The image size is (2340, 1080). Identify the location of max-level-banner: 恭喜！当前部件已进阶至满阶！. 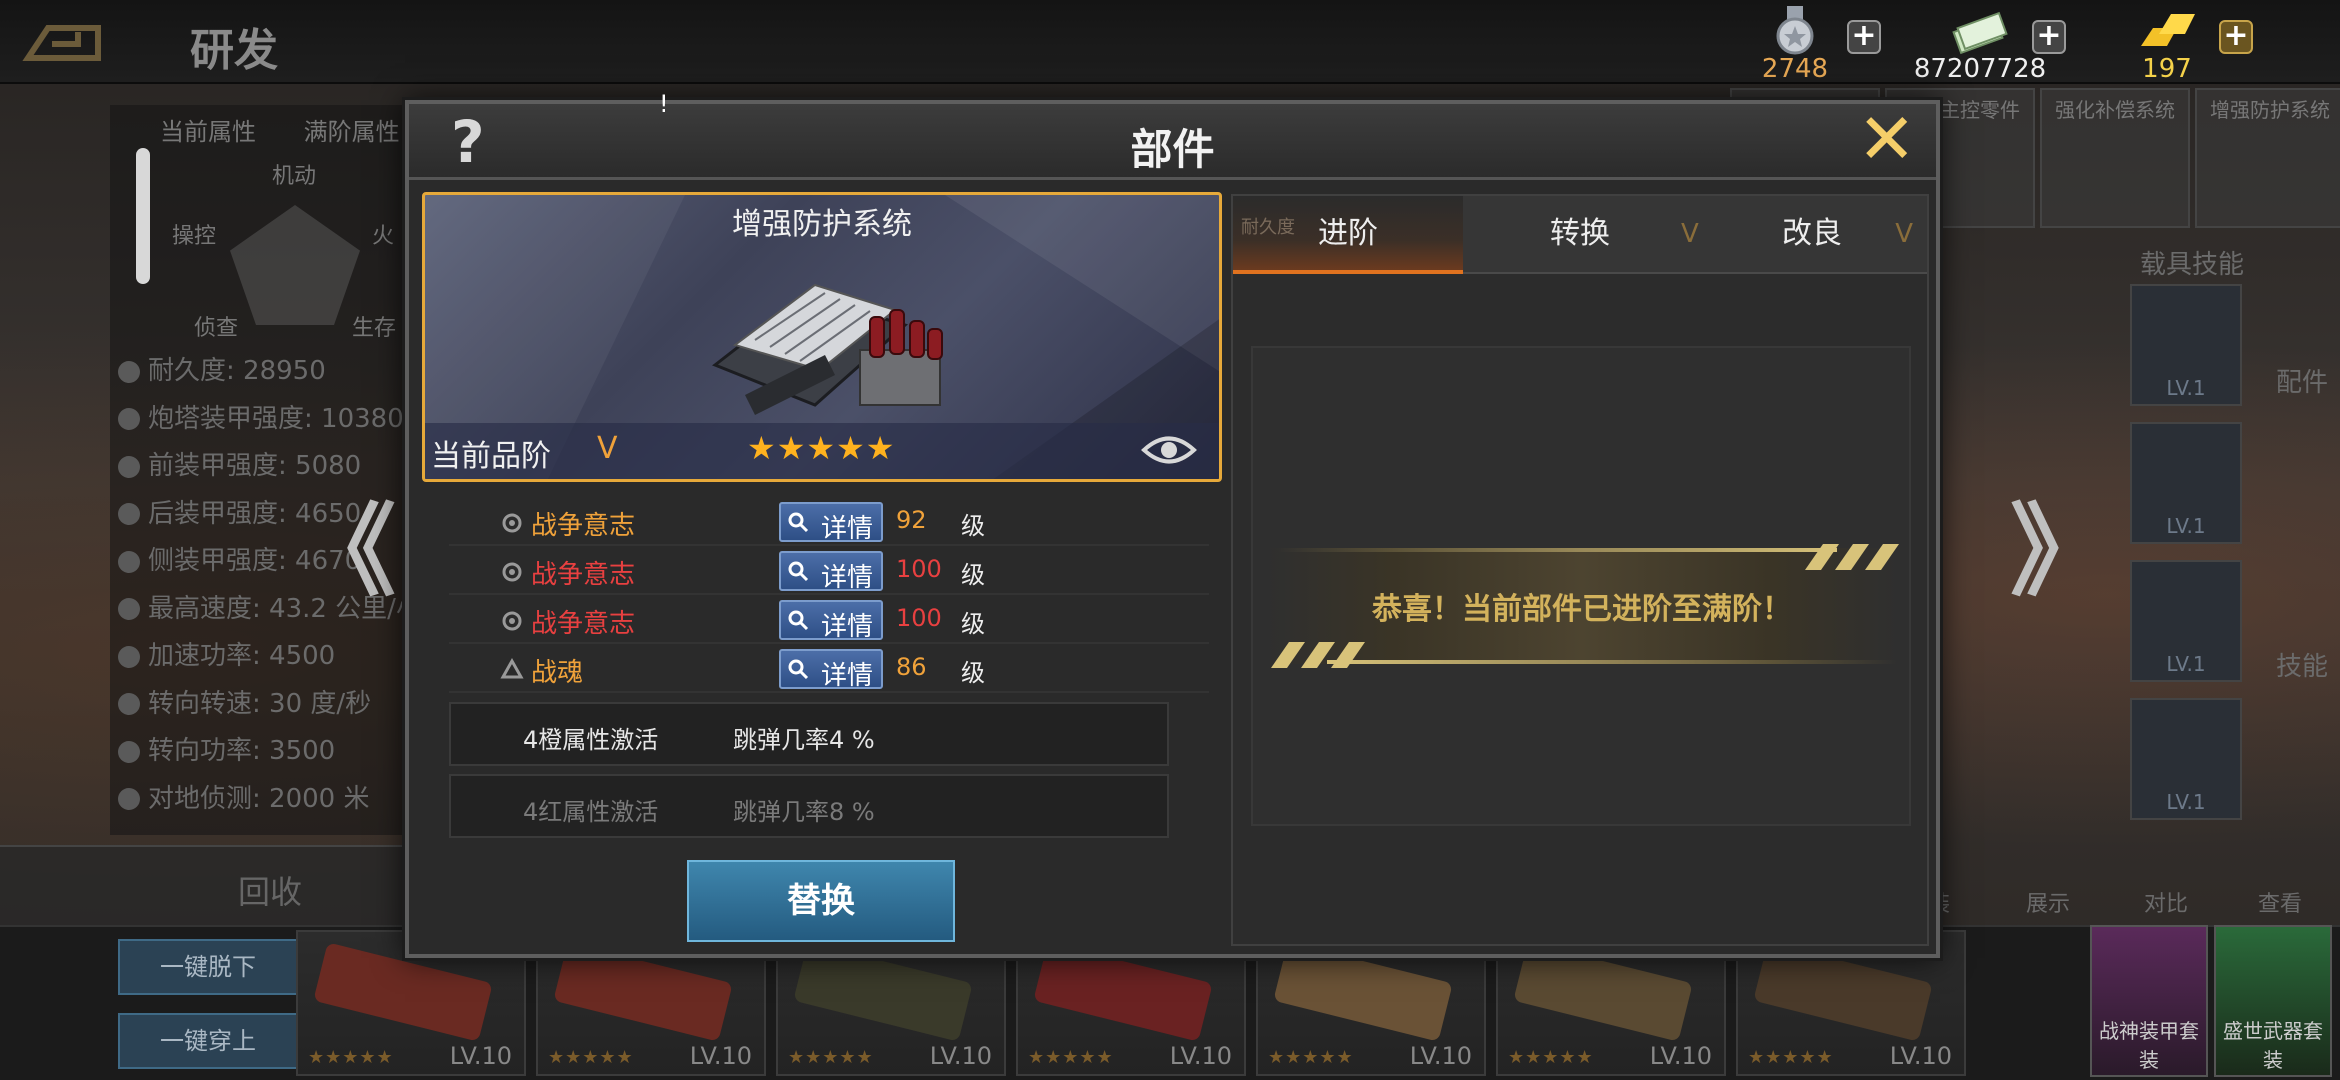
(1583, 606).